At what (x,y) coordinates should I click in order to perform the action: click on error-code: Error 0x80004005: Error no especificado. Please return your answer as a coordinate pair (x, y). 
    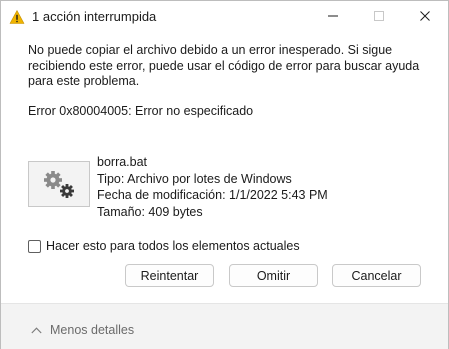
    Looking at the image, I should click on (141, 111).